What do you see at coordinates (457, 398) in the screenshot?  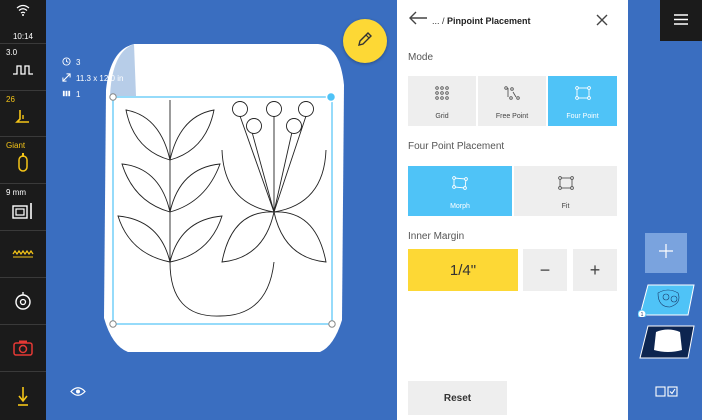 I see `reset-button: Reset` at bounding box center [457, 398].